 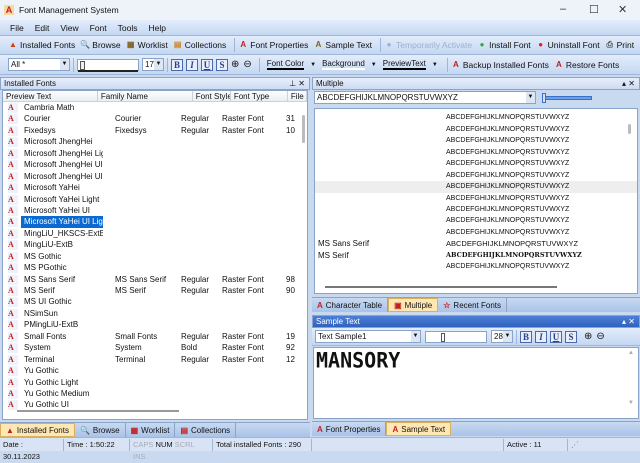 I want to click on restore-fonts-button: A Restore Fonts, so click(x=586, y=65).